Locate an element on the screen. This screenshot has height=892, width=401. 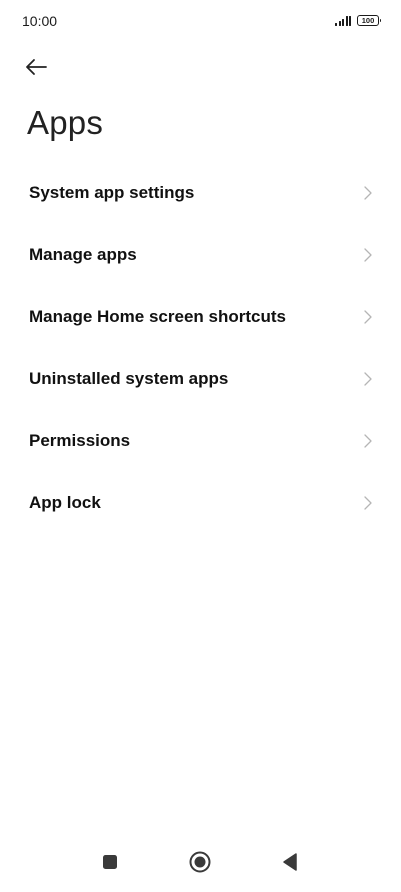
nav-recents-button is located at coordinates (110, 862).